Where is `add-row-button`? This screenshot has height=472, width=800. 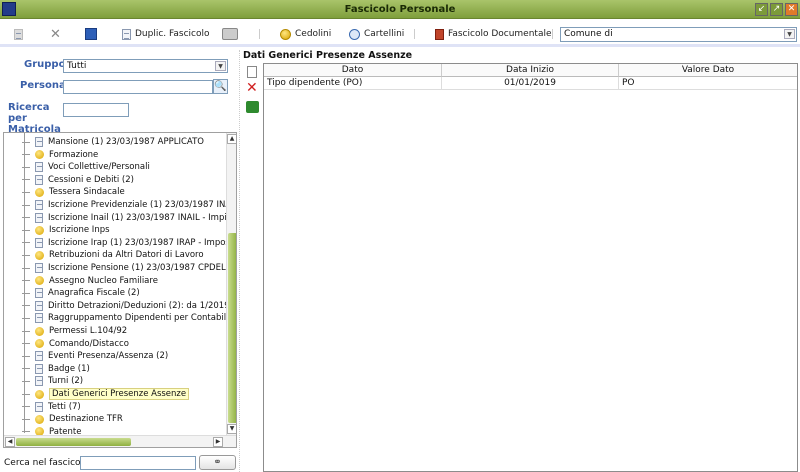 add-row-button is located at coordinates (252, 72).